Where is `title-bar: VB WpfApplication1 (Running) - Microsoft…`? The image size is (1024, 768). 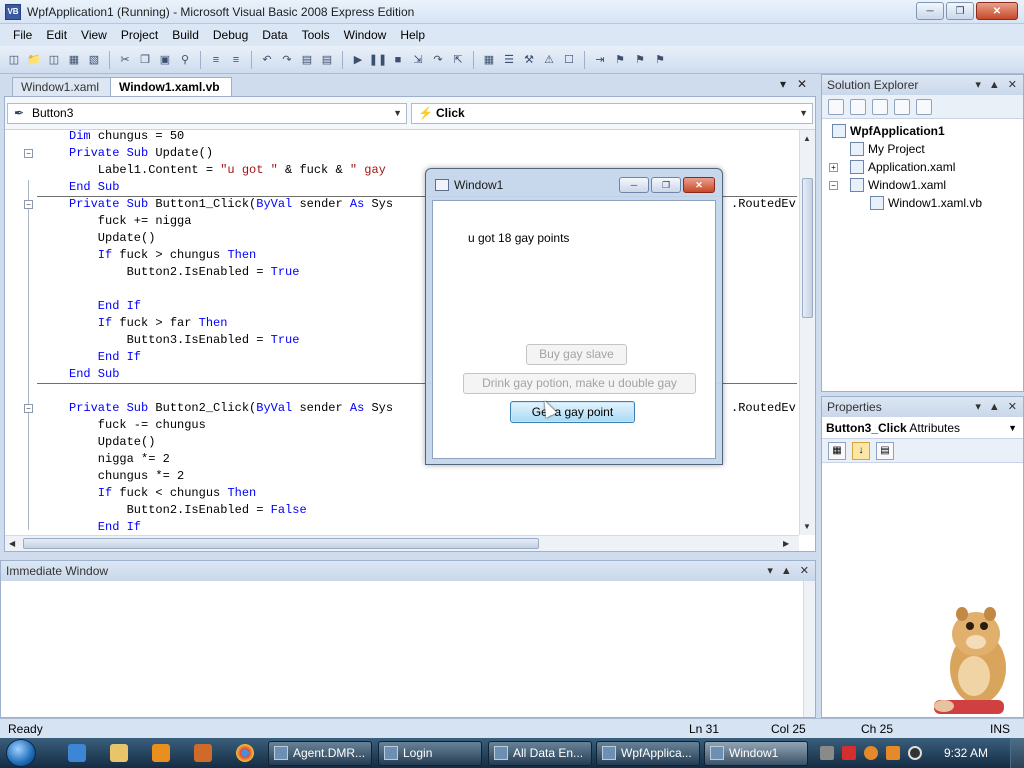
title-bar: VB WpfApplication1 (Running) - Microsoft… is located at coordinates (512, 12).